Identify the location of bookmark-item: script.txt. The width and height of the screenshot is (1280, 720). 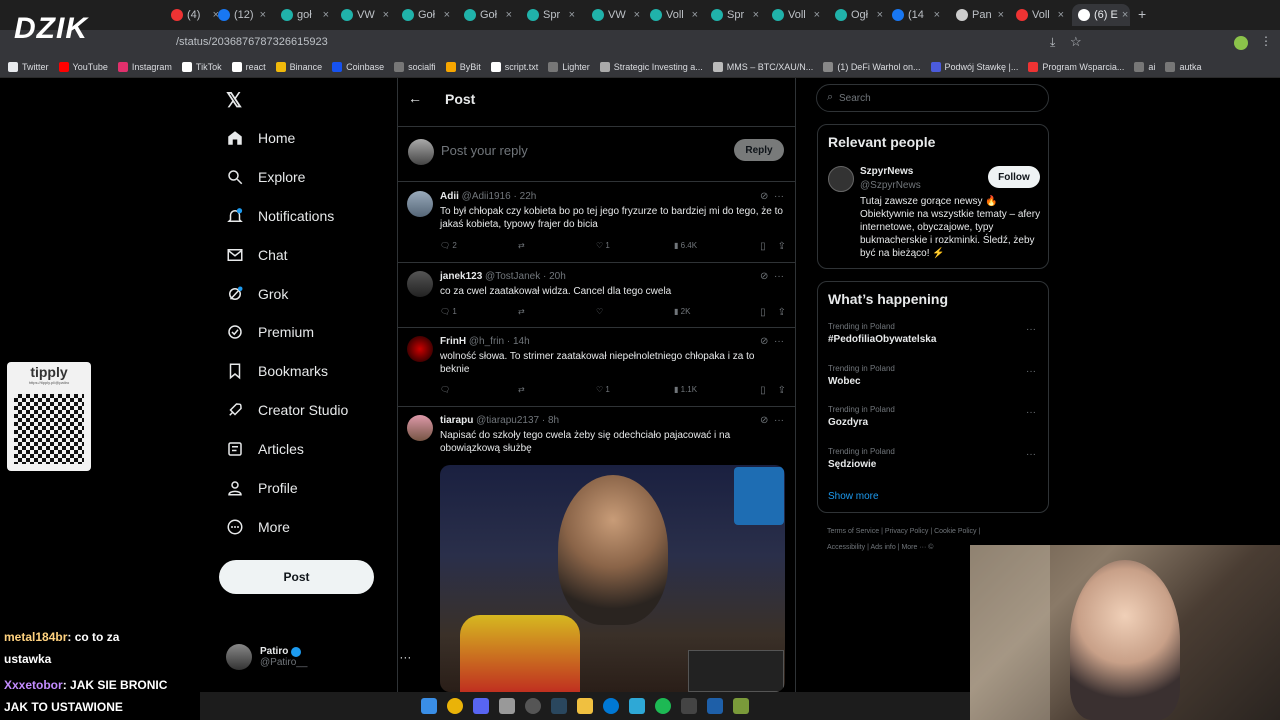
(514, 66).